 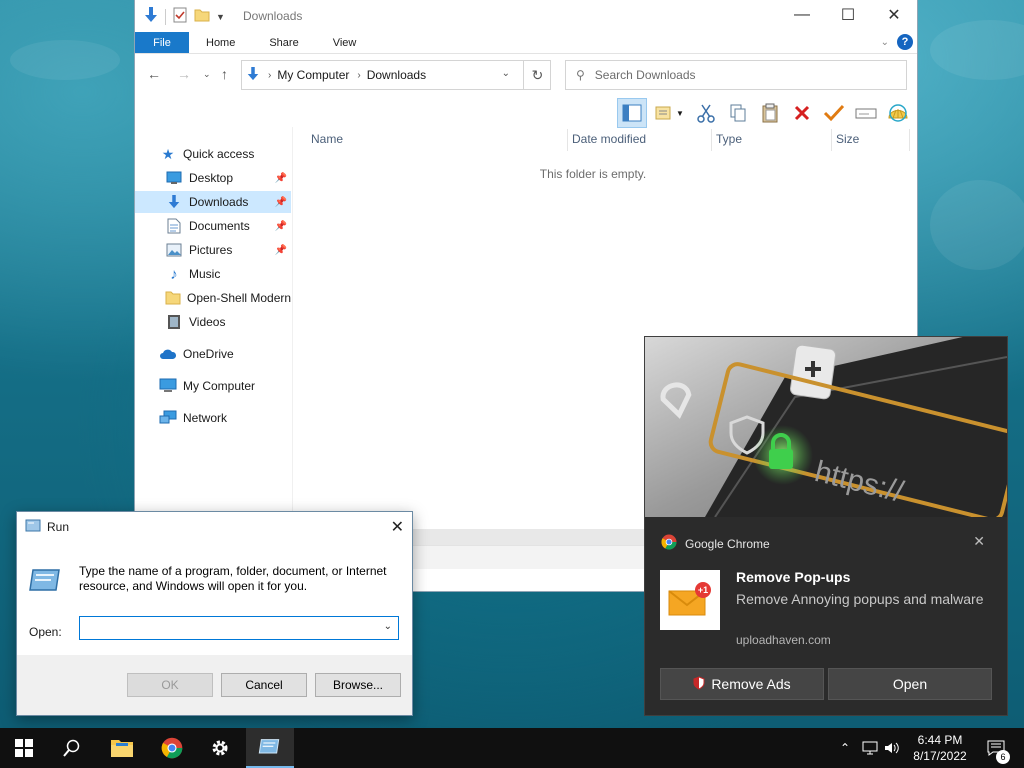 What do you see at coordinates (388, 626) in the screenshot?
I see `chevron-down-icon: ⌄` at bounding box center [388, 626].